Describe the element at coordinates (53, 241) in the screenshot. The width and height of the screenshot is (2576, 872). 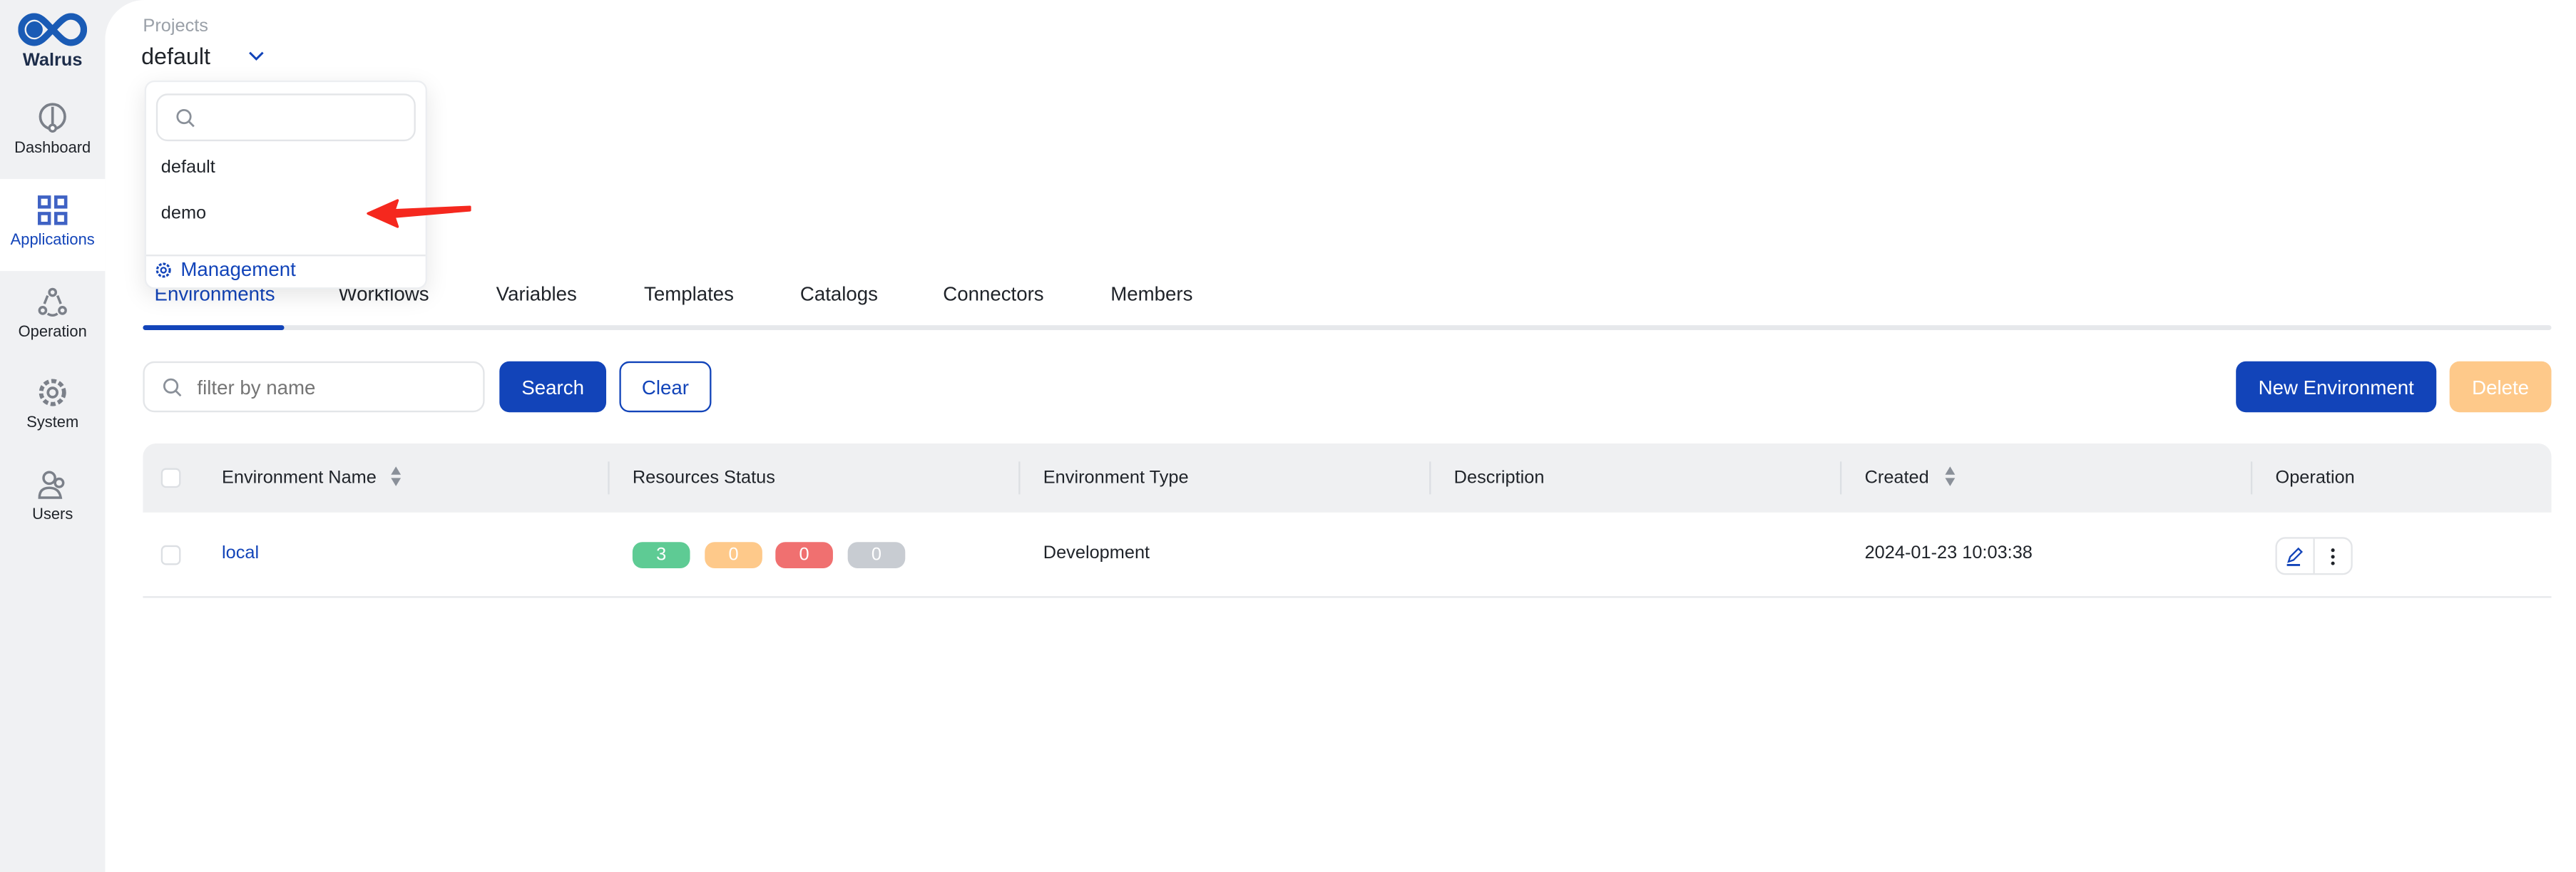
I see `sidebar-item-label: Applications` at that location.